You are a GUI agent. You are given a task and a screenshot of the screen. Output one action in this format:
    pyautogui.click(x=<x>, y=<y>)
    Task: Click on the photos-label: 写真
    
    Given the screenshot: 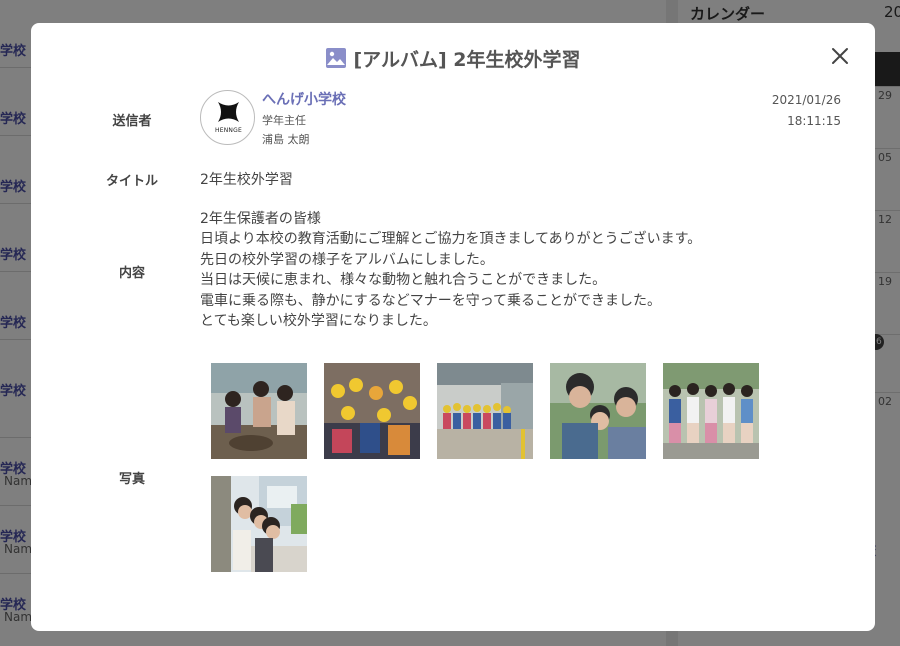 What is the action you would take?
    pyautogui.click(x=131, y=479)
    